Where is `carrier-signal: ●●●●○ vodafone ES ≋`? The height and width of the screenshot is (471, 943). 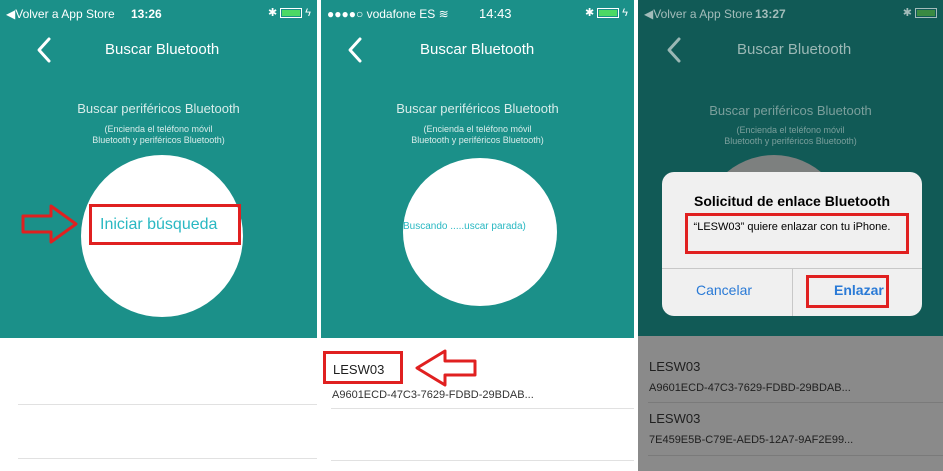
carrier-signal: ●●●●○ vodafone ES ≋ is located at coordinates (388, 14).